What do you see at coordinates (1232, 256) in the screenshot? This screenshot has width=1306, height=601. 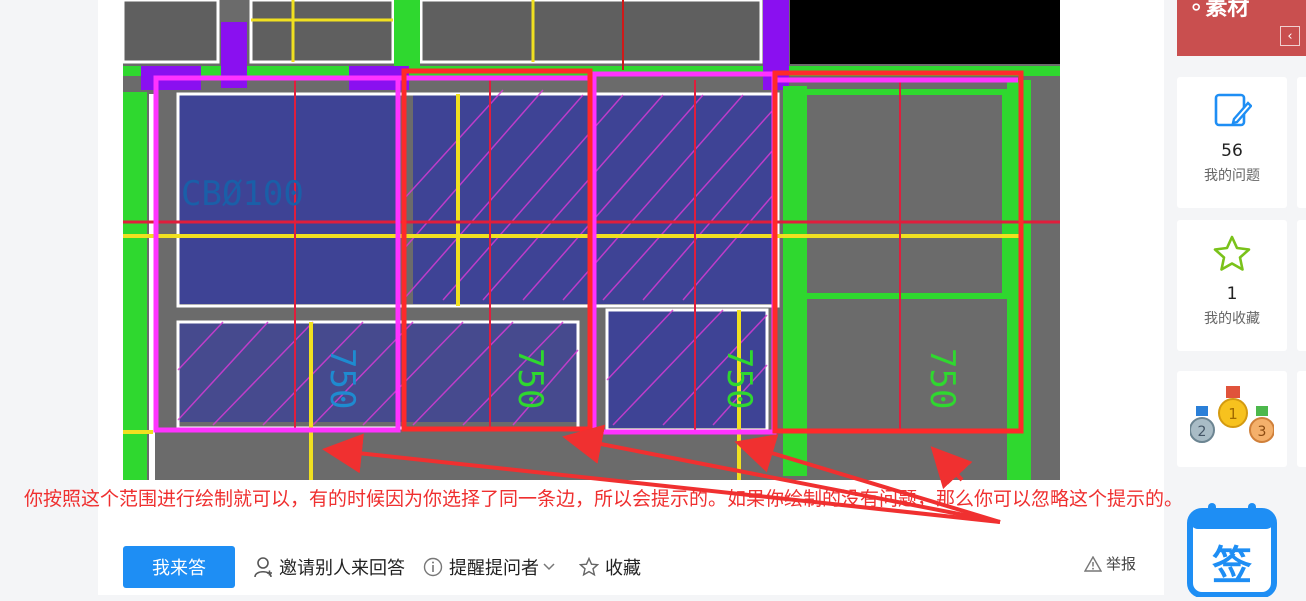 I see `star-icon` at bounding box center [1232, 256].